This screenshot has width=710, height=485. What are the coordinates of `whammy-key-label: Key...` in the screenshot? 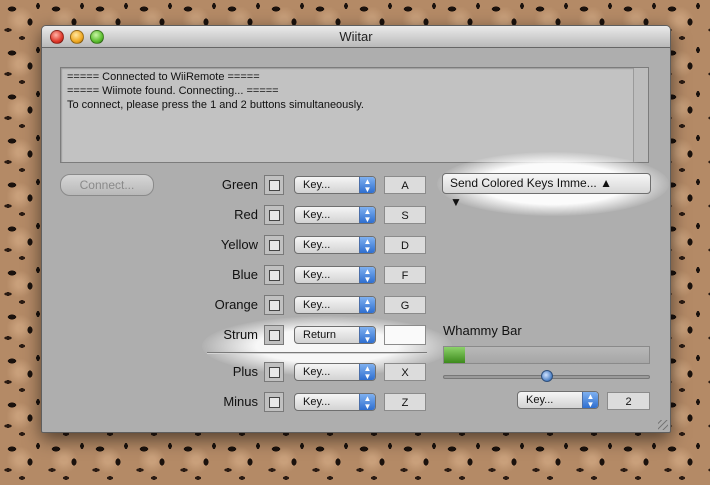 It's located at (540, 400).